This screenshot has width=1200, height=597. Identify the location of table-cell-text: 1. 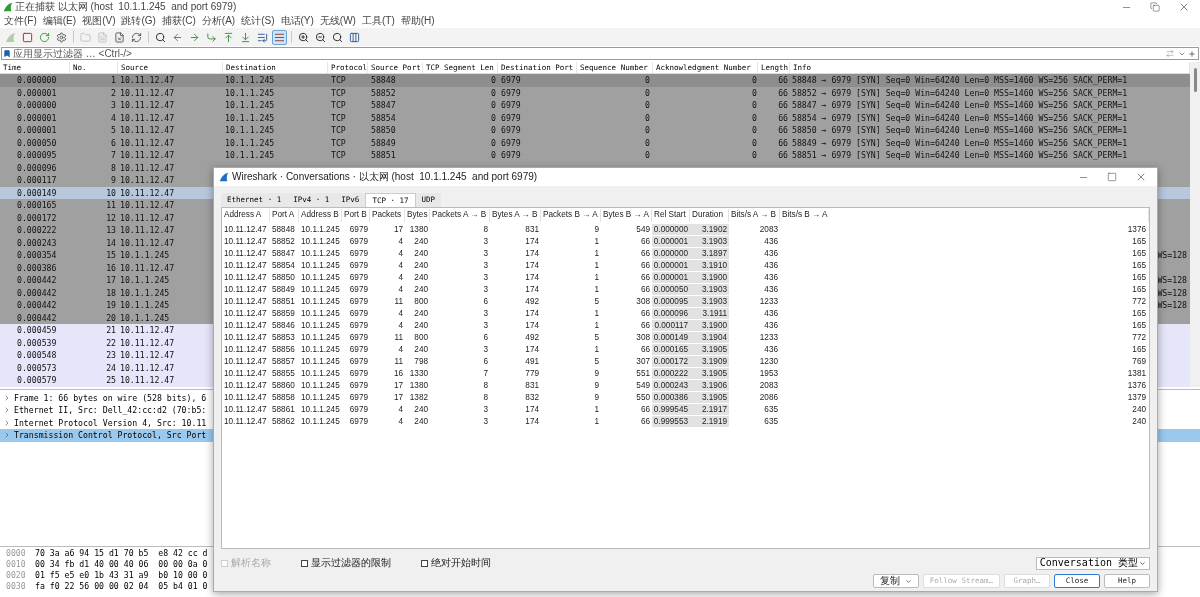
(596, 241).